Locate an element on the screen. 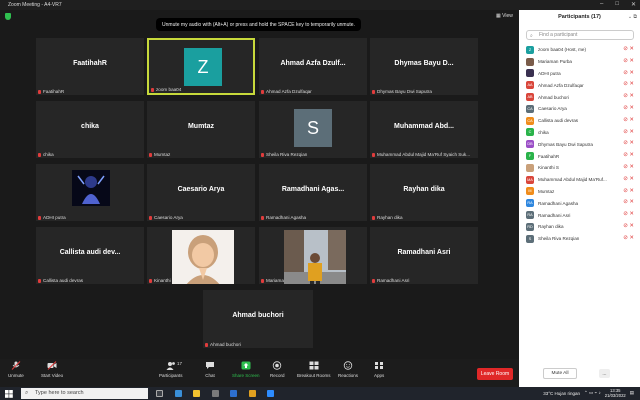 Image resolution: width=640 pixels, height=400 pixels. search-placeholder: Find a participant is located at coordinates (558, 35).